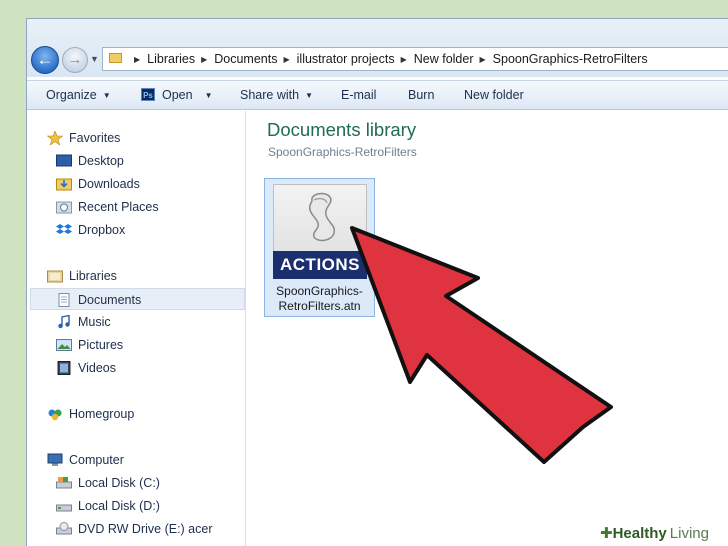  I want to click on healthy-living-watermark: ✚Healthy Living, so click(662, 534).